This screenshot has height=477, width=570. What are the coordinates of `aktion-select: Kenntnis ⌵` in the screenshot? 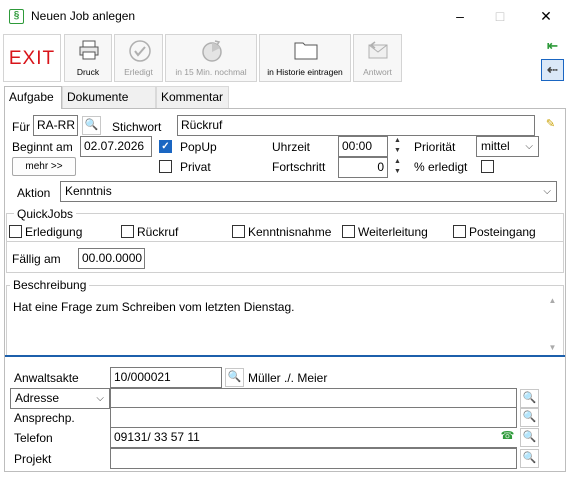 It's located at (308, 191).